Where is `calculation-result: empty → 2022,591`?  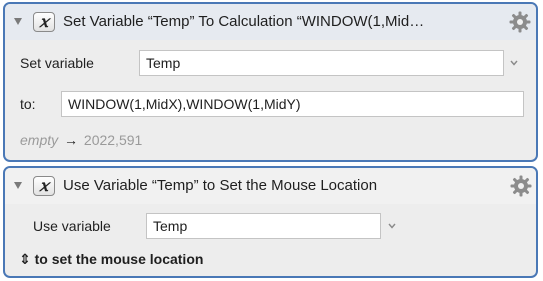
calculation-result: empty → 2022,591 is located at coordinates (81, 140).